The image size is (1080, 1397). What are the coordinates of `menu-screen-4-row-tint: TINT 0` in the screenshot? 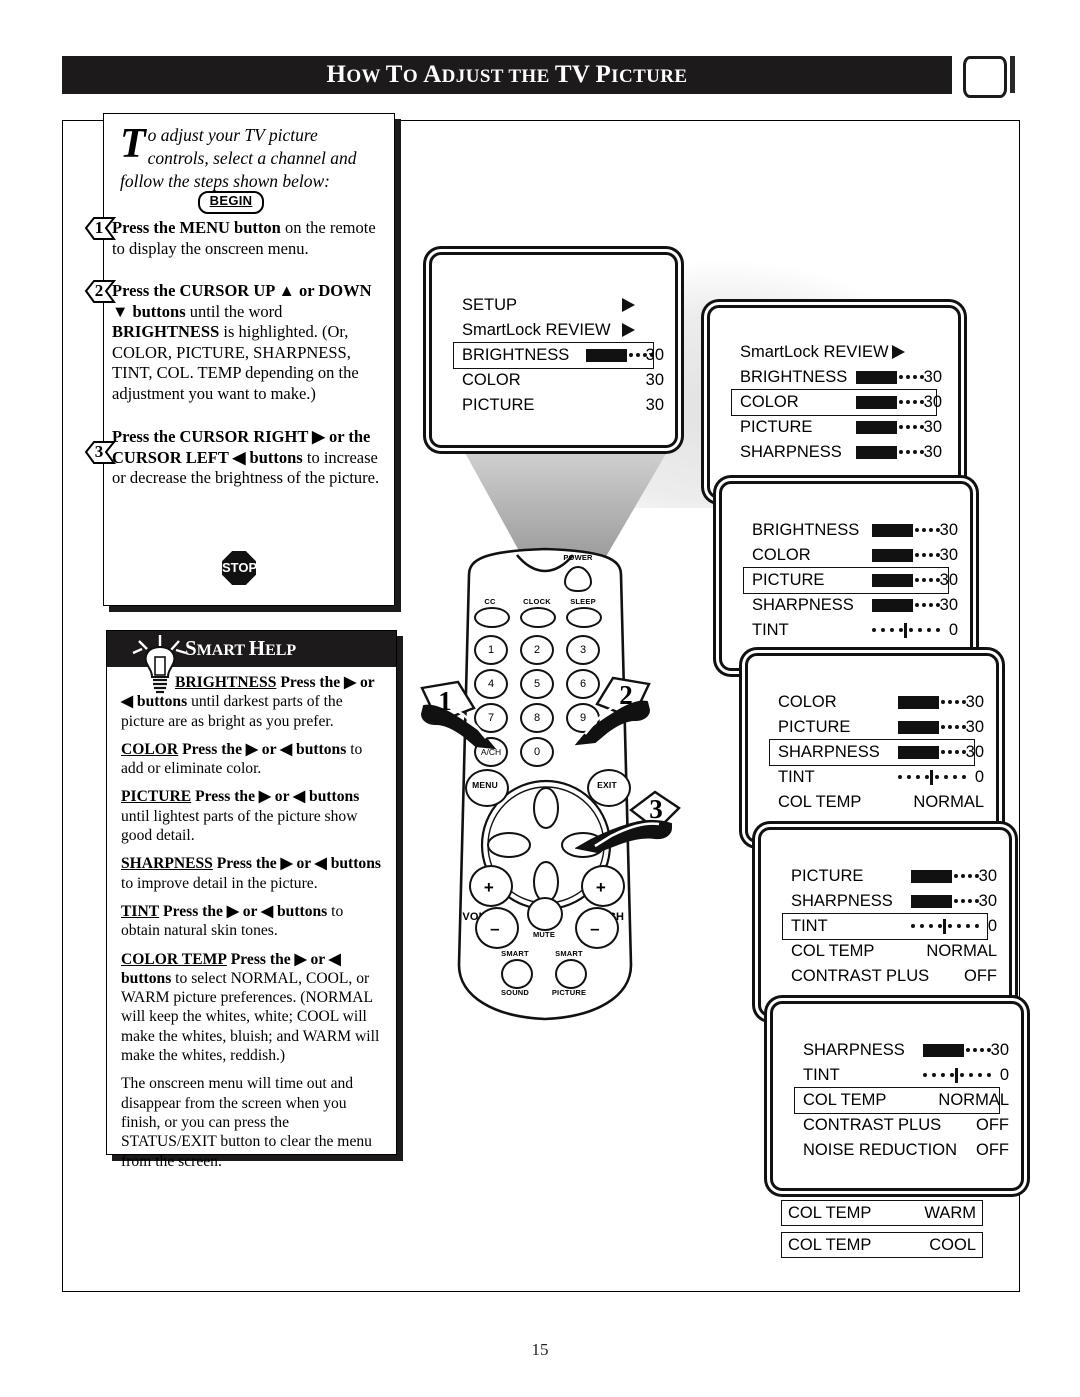 It's located at (877, 777).